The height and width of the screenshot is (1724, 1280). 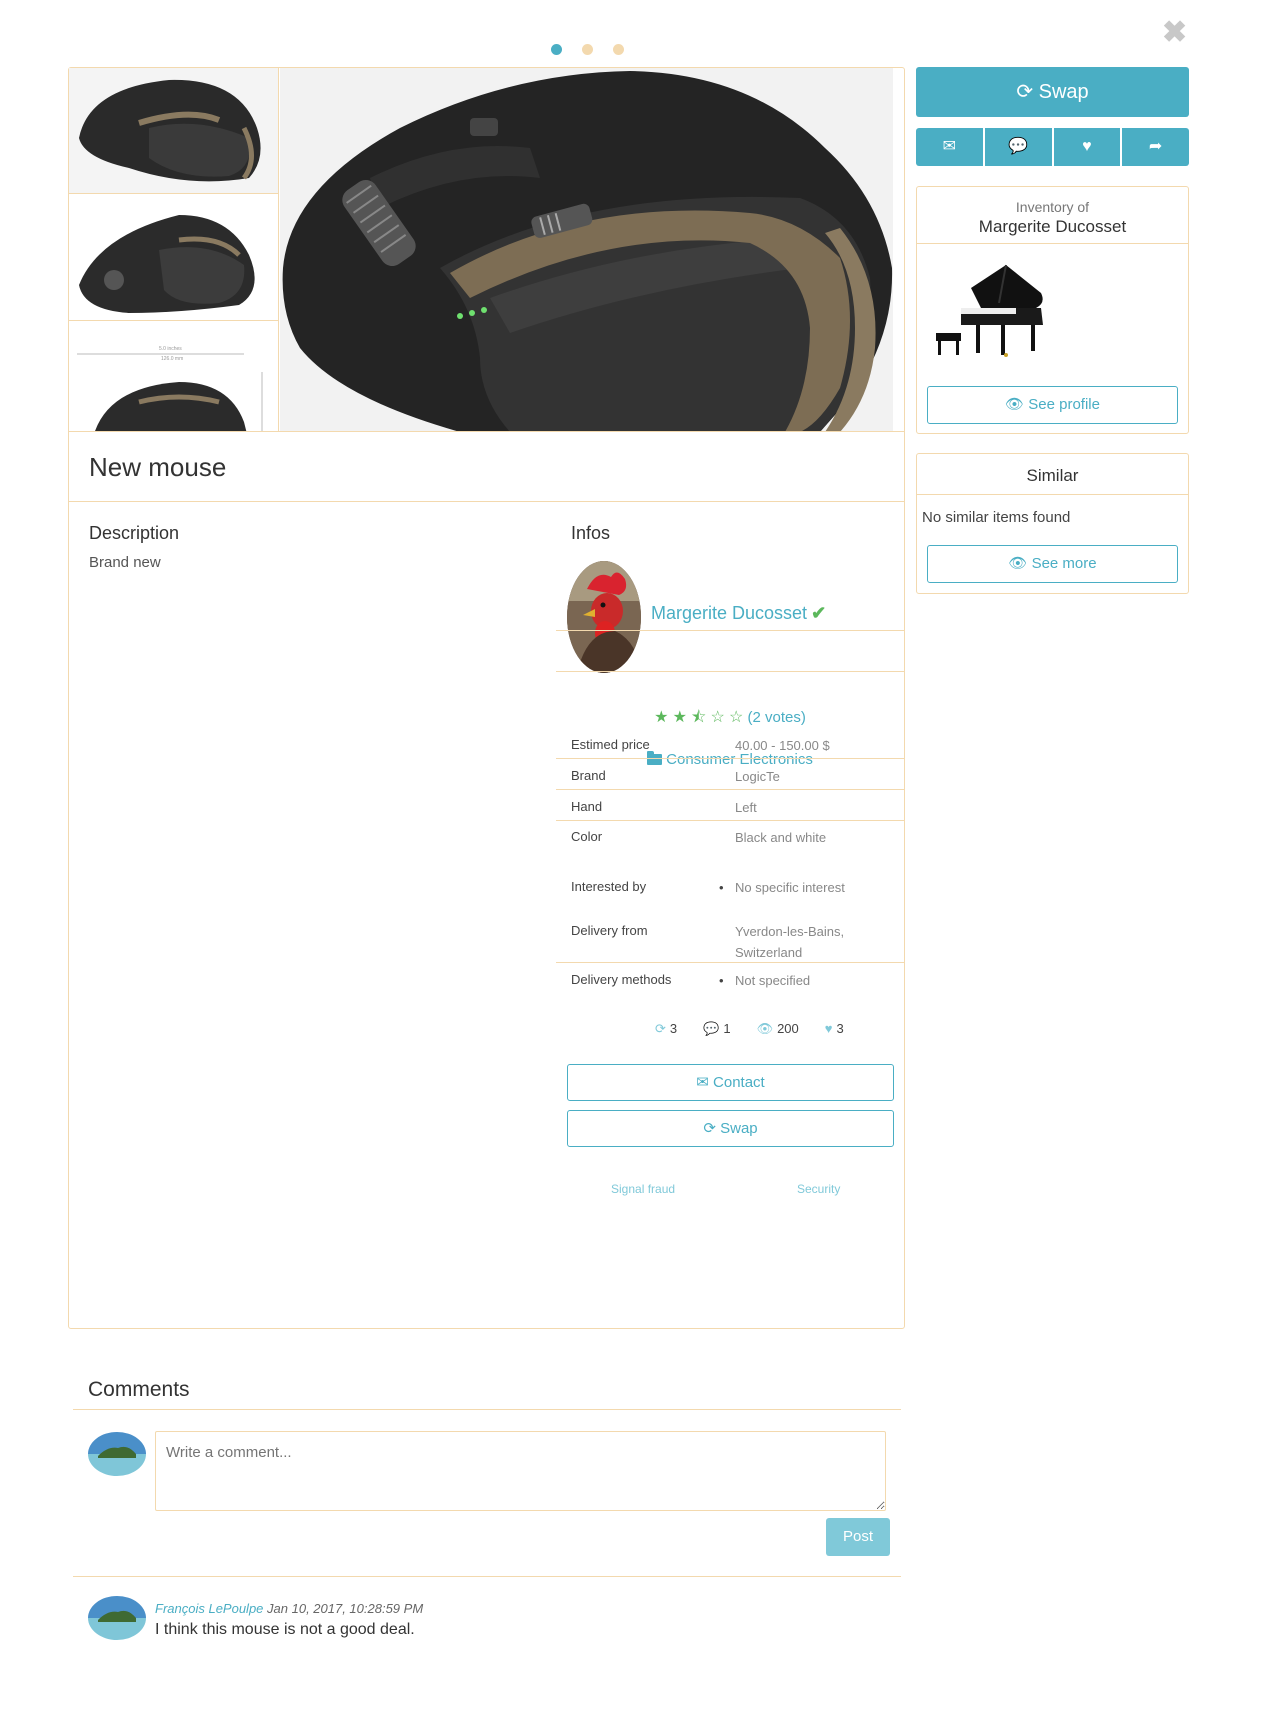 I want to click on contact-button: ✉ Contact, so click(x=730, y=1082).